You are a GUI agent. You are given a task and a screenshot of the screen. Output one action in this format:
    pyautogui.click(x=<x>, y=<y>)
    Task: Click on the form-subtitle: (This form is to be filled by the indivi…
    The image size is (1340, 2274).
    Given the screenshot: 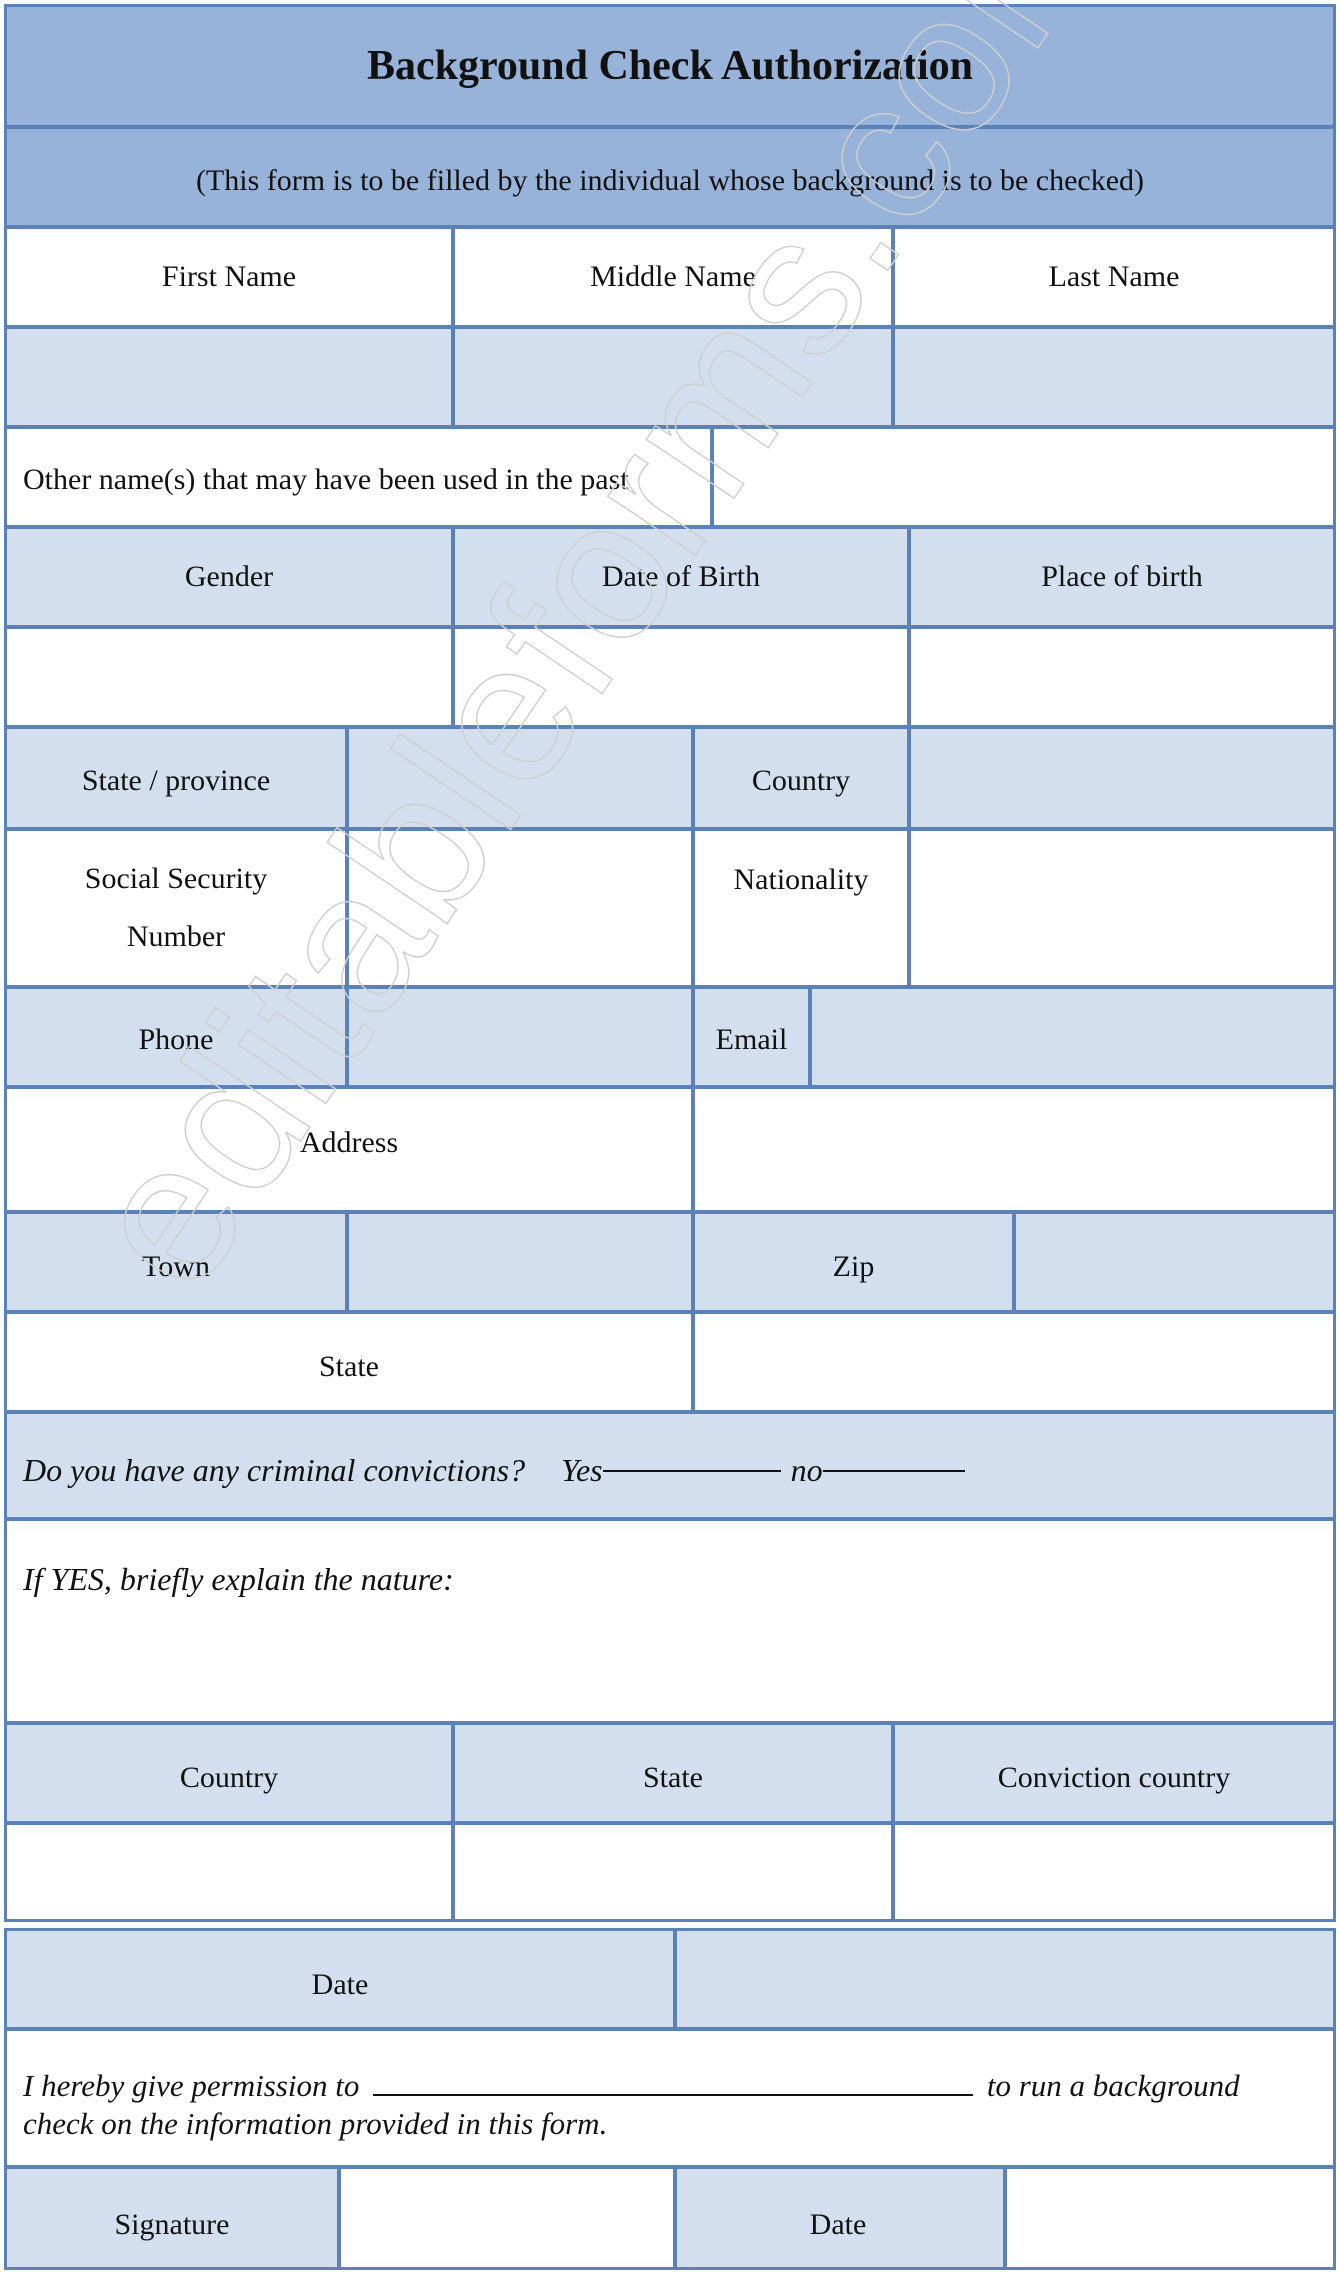 What is the action you would take?
    pyautogui.click(x=670, y=177)
    